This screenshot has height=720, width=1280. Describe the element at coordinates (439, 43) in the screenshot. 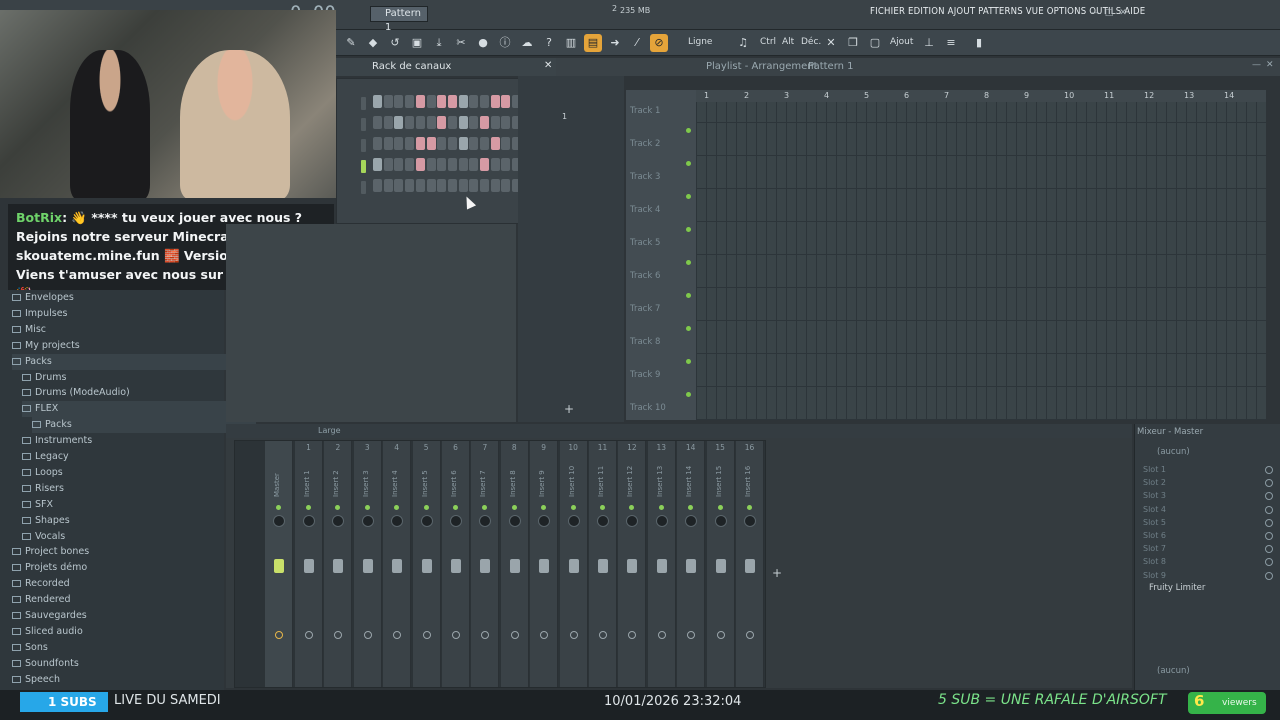

I see `export-icon: ⤓` at that location.